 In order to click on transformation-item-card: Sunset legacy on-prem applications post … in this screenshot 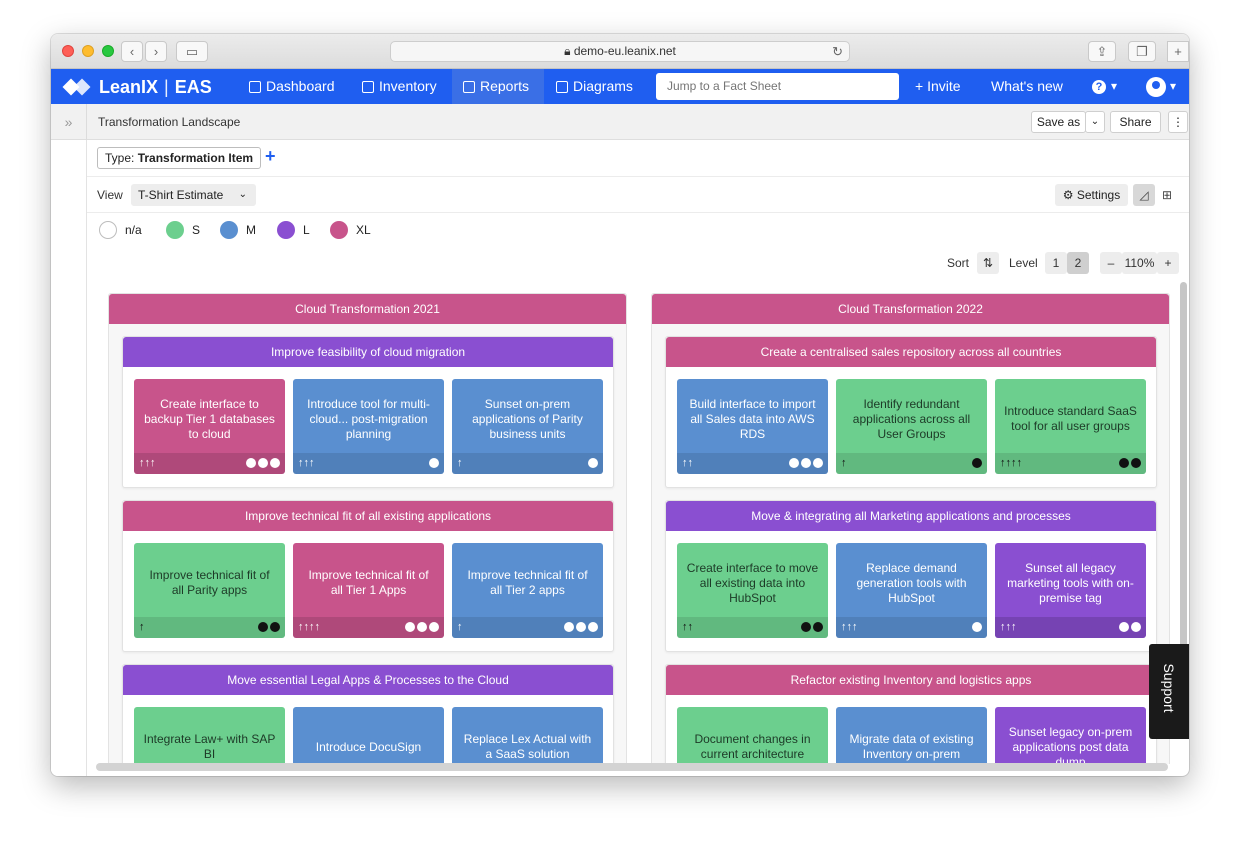, I will do `click(1070, 735)`.